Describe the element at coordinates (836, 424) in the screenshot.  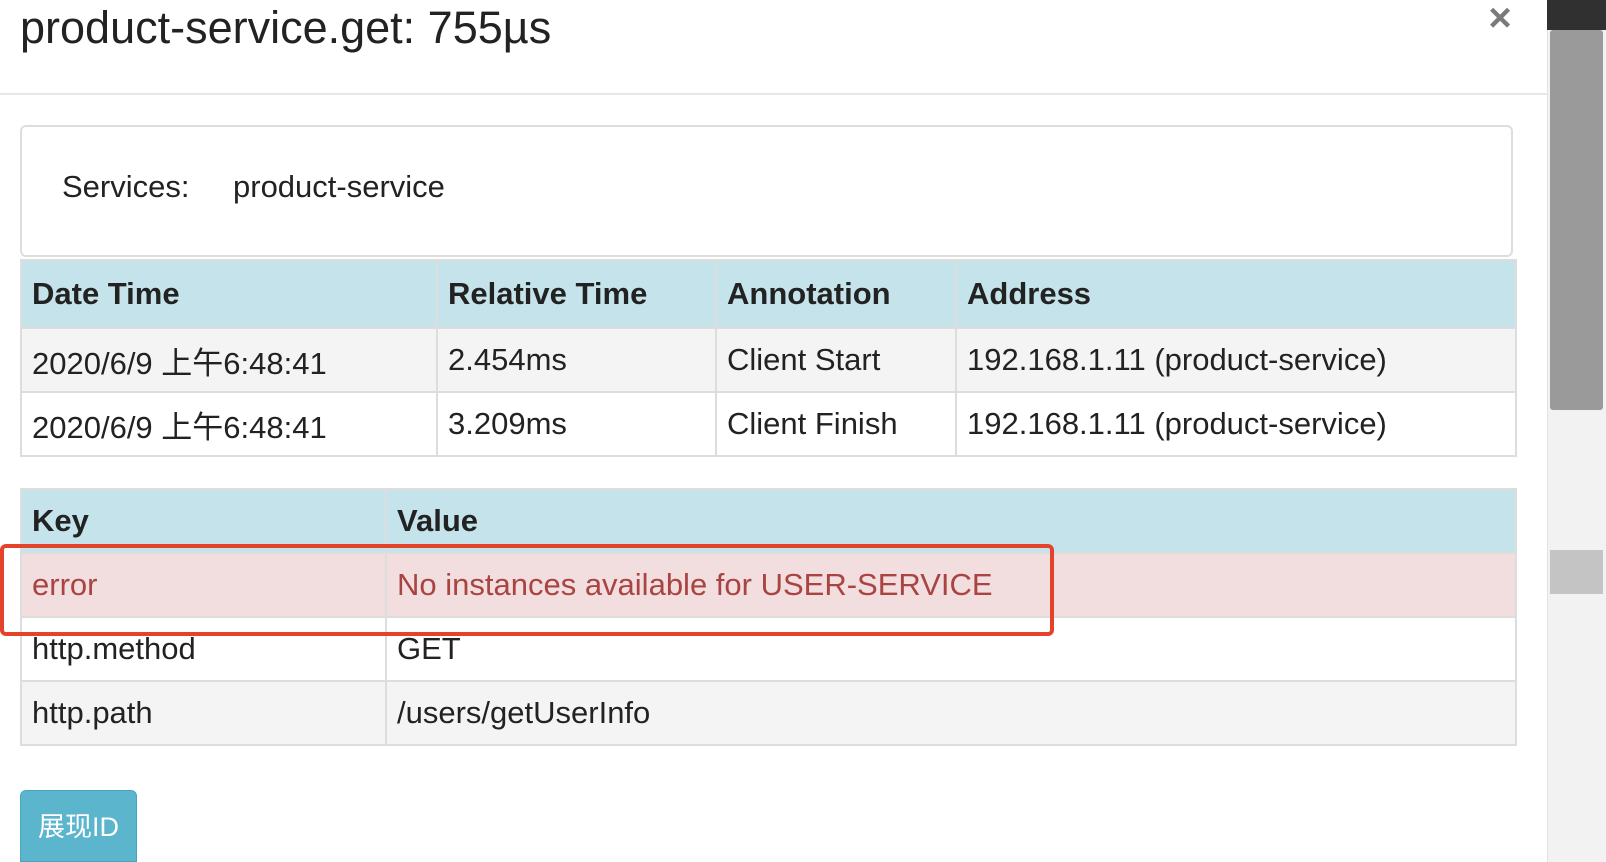
I see `annotation-cell: Client Finish` at that location.